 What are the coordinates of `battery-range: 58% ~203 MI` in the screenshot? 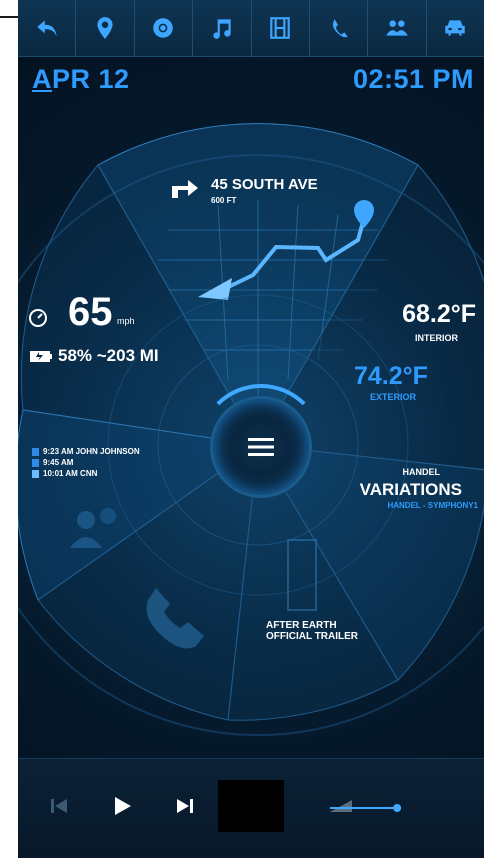 It's located at (108, 355).